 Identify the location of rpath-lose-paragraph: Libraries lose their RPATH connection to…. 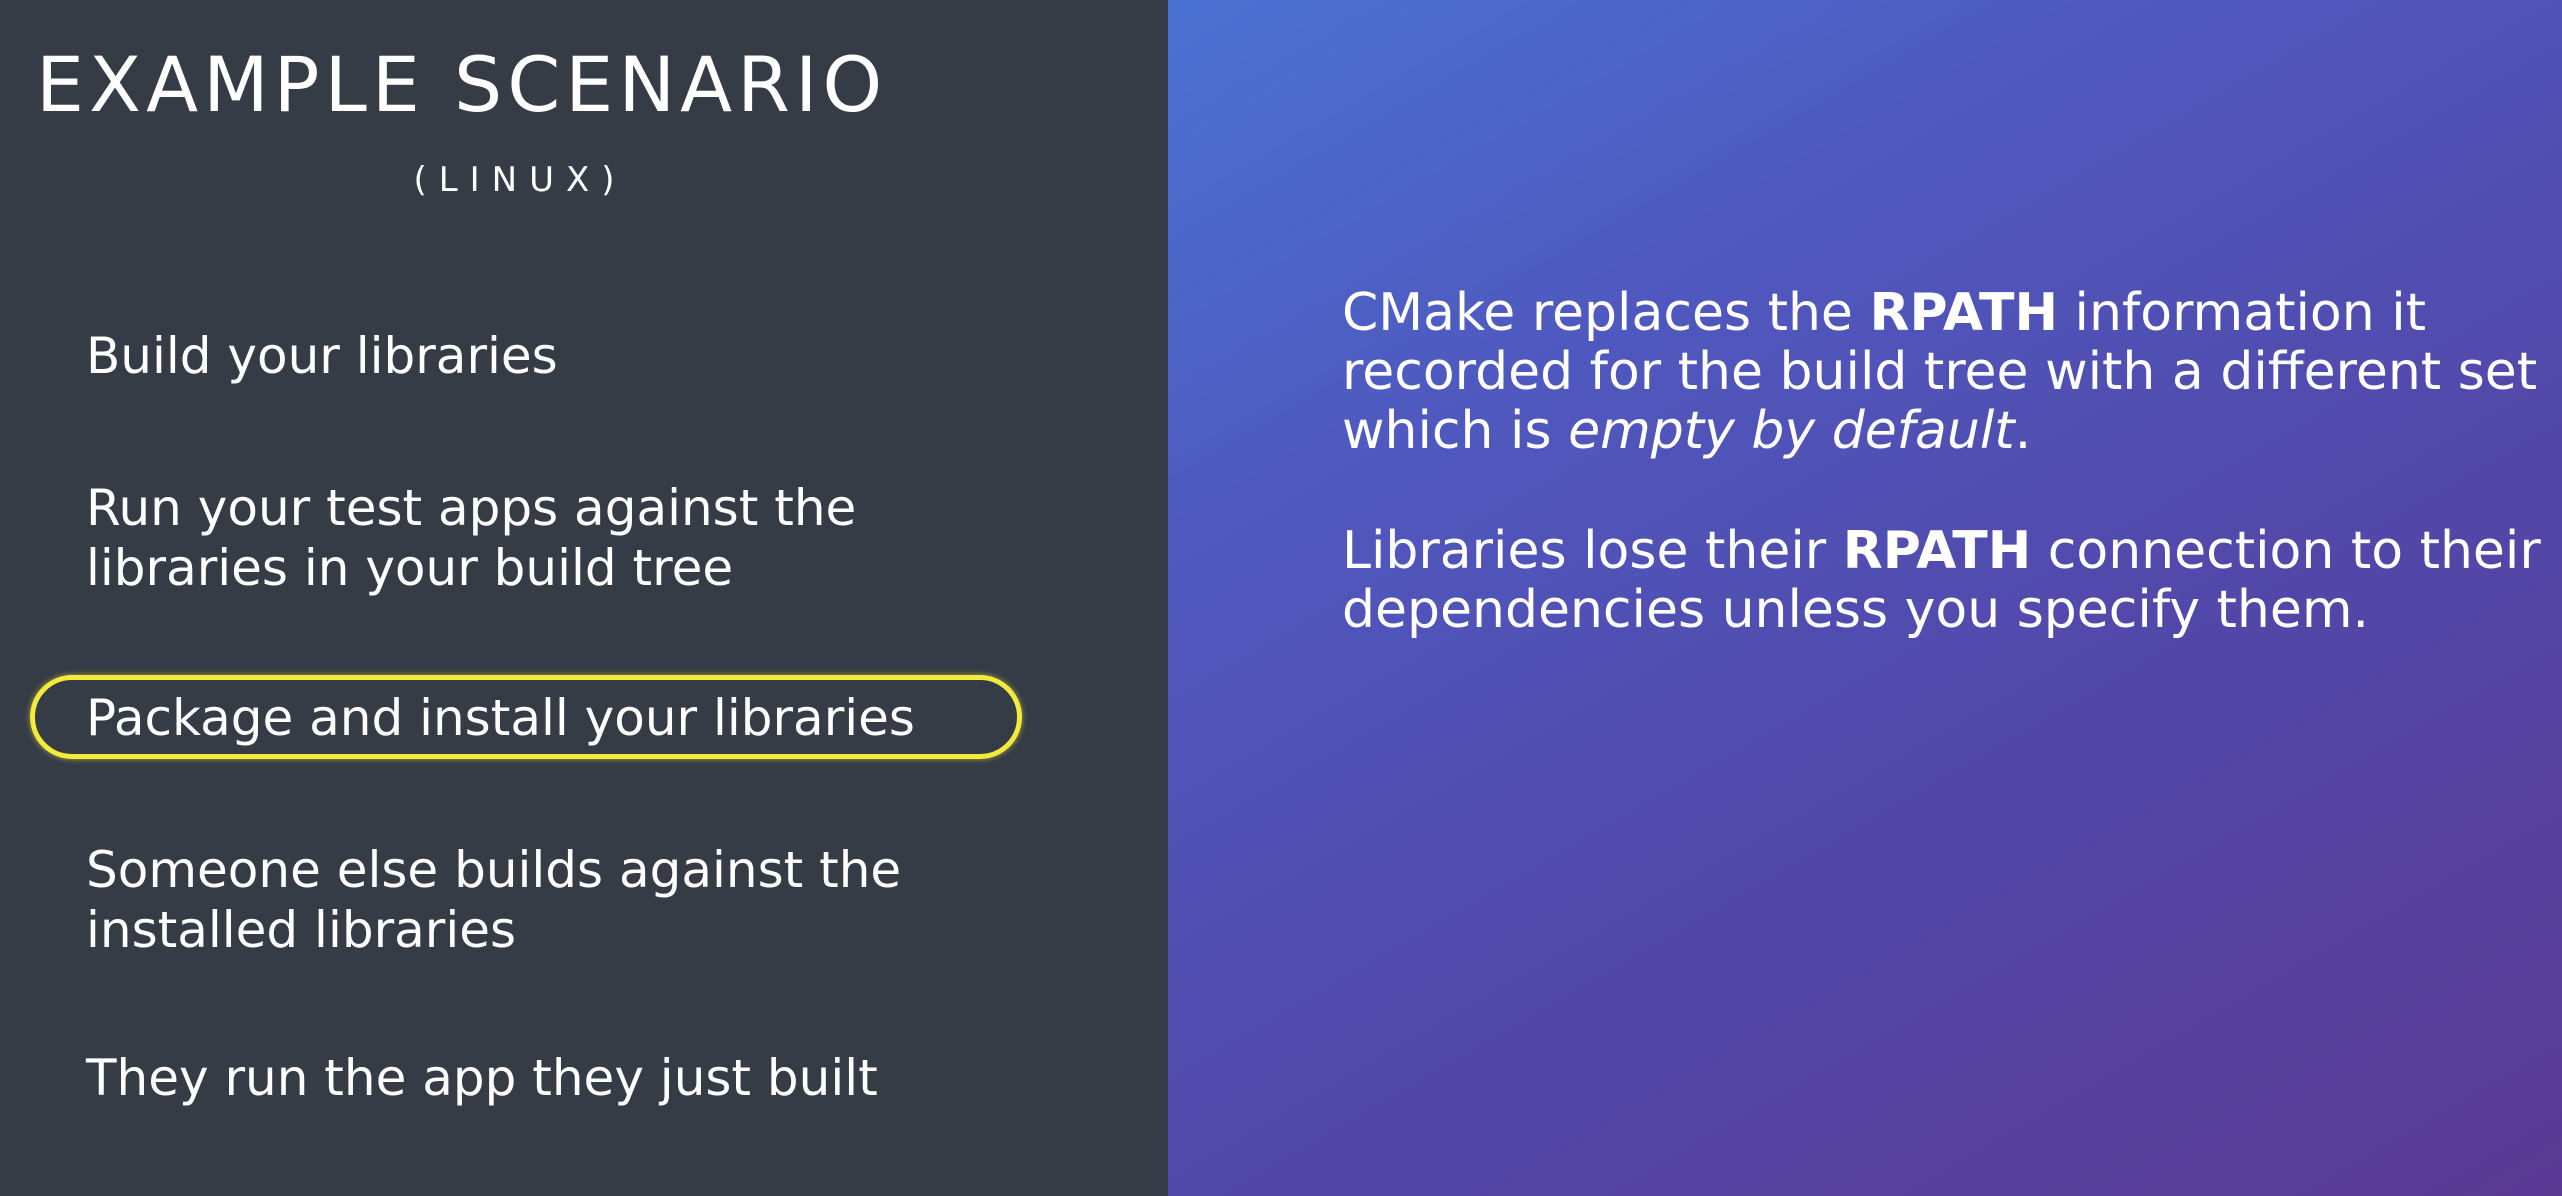
(1942, 581).